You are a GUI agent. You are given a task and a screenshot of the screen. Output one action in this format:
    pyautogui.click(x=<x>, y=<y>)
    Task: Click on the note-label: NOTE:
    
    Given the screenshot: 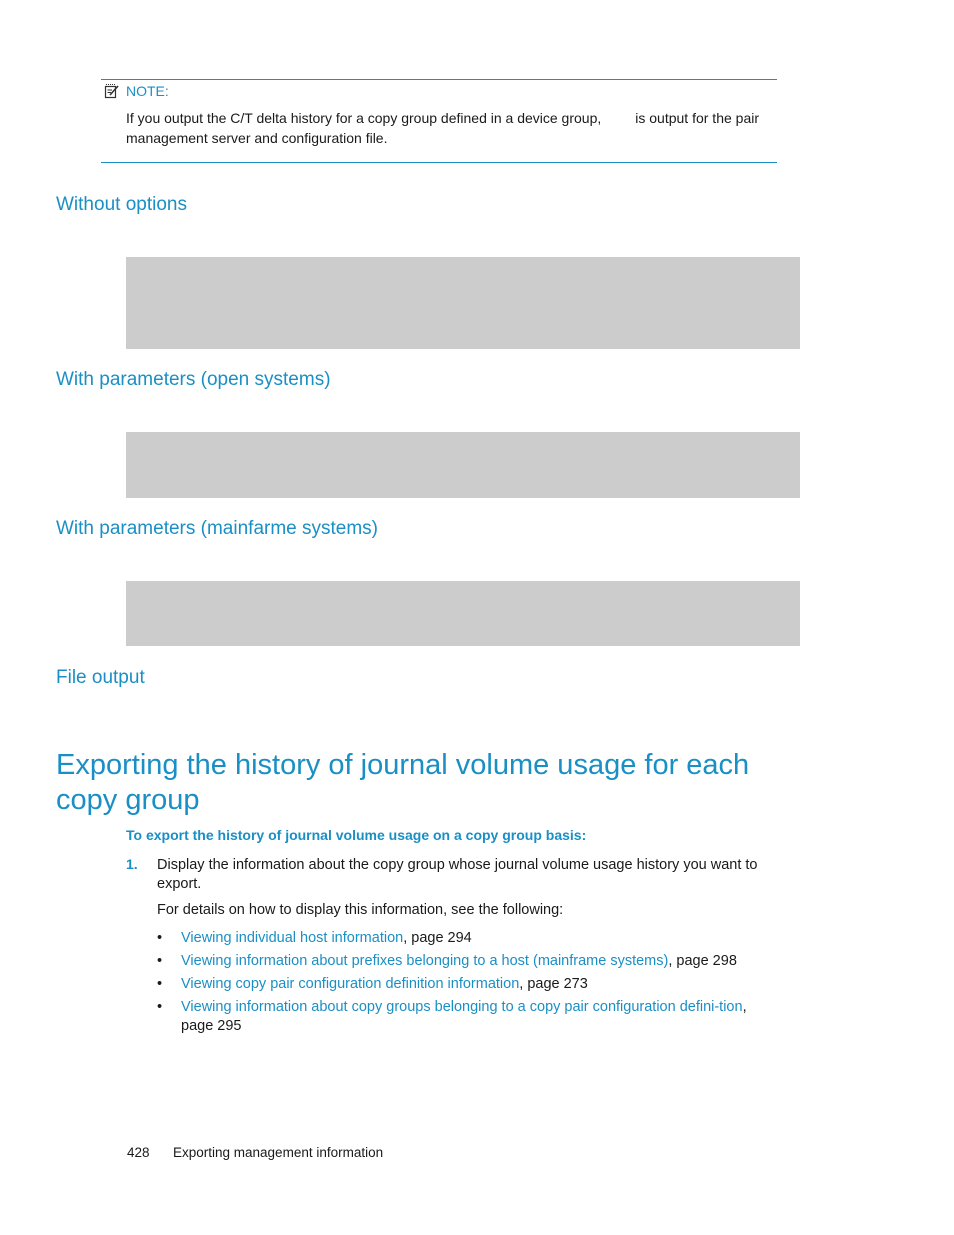 What is the action you would take?
    pyautogui.click(x=147, y=91)
    